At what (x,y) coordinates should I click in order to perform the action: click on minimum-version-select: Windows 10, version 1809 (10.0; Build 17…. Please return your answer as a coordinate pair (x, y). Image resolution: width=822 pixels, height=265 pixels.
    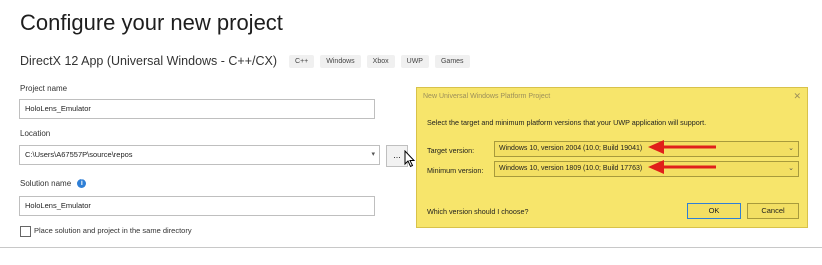
    Looking at the image, I should click on (646, 169).